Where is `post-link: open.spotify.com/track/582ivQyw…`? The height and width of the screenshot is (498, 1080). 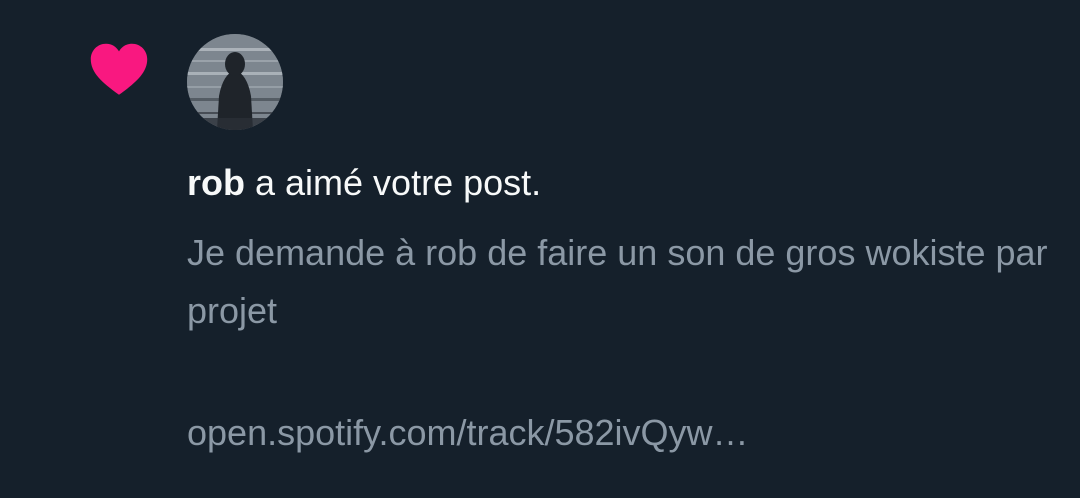
post-link: open.spotify.com/track/582ivQyw… is located at coordinates (468, 433).